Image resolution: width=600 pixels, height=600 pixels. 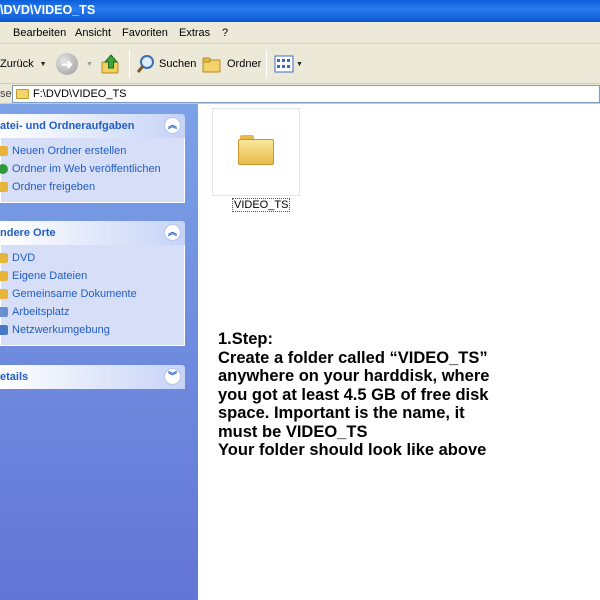 I want to click on task-publish-web: Ordner im Web veröffentlichen, so click(x=92, y=169).